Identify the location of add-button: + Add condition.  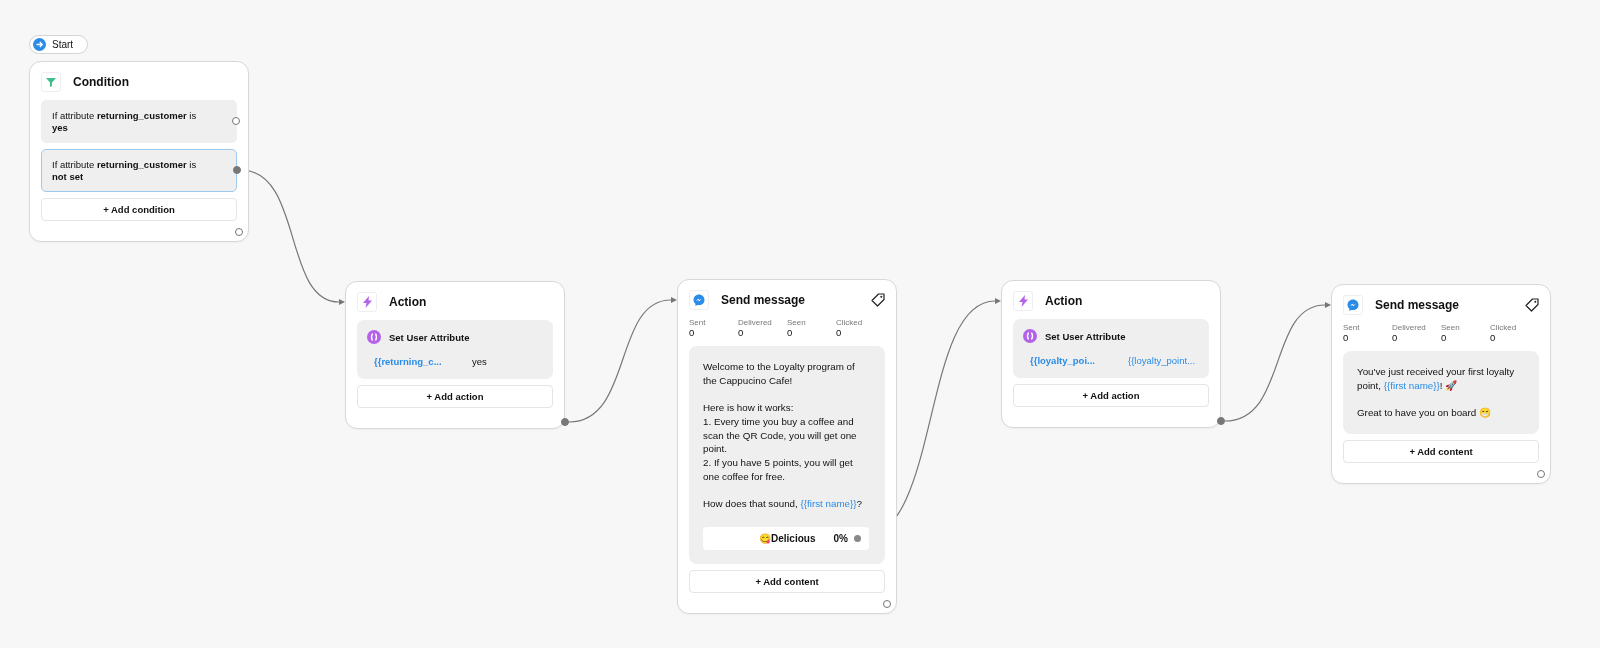
(139, 209).